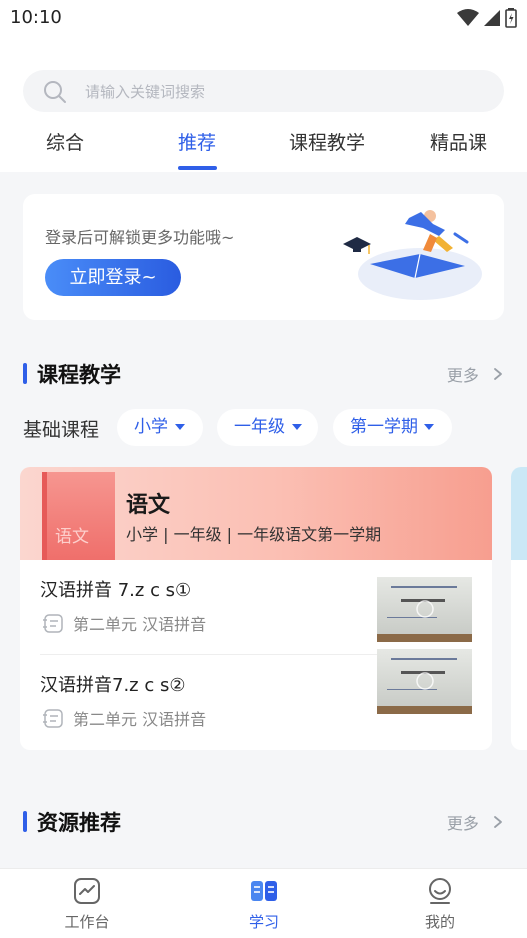 Image resolution: width=527 pixels, height=938 pixels. What do you see at coordinates (65, 141) in the screenshot?
I see `tab-comprehensive: 综合` at bounding box center [65, 141].